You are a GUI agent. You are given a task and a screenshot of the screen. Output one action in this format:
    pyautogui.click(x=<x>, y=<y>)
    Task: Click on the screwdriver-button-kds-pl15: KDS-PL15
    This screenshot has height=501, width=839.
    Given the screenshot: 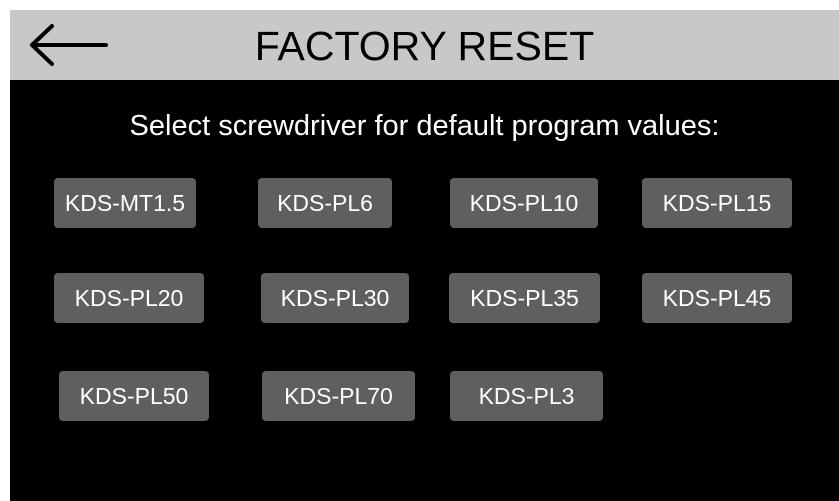 What is the action you would take?
    pyautogui.click(x=717, y=203)
    